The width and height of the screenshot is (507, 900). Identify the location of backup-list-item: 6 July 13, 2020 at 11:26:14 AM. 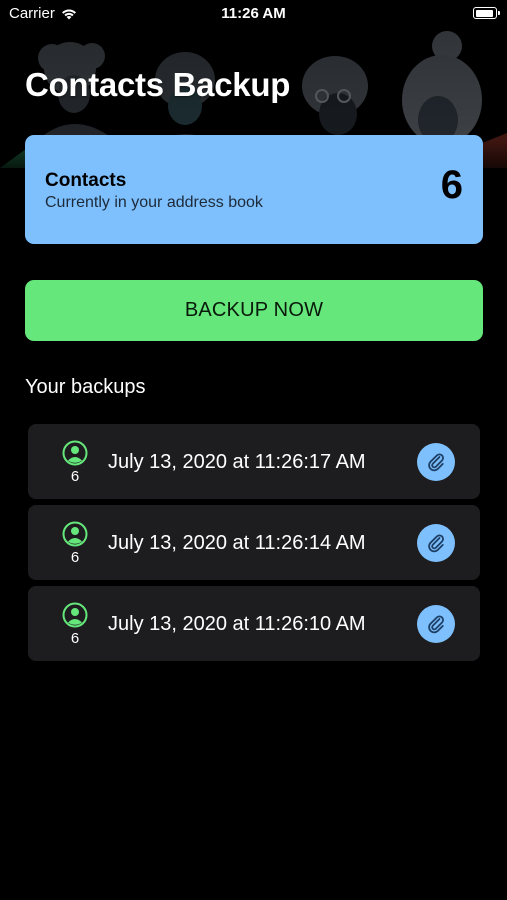
(254, 542).